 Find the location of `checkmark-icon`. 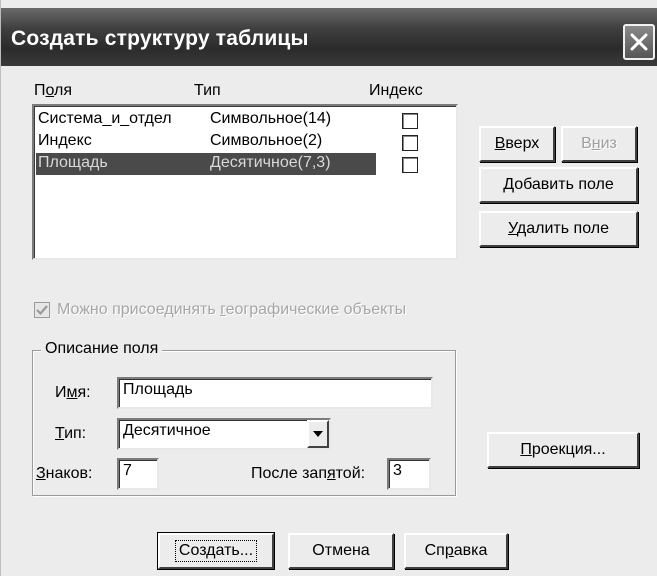

checkmark-icon is located at coordinates (42, 310).